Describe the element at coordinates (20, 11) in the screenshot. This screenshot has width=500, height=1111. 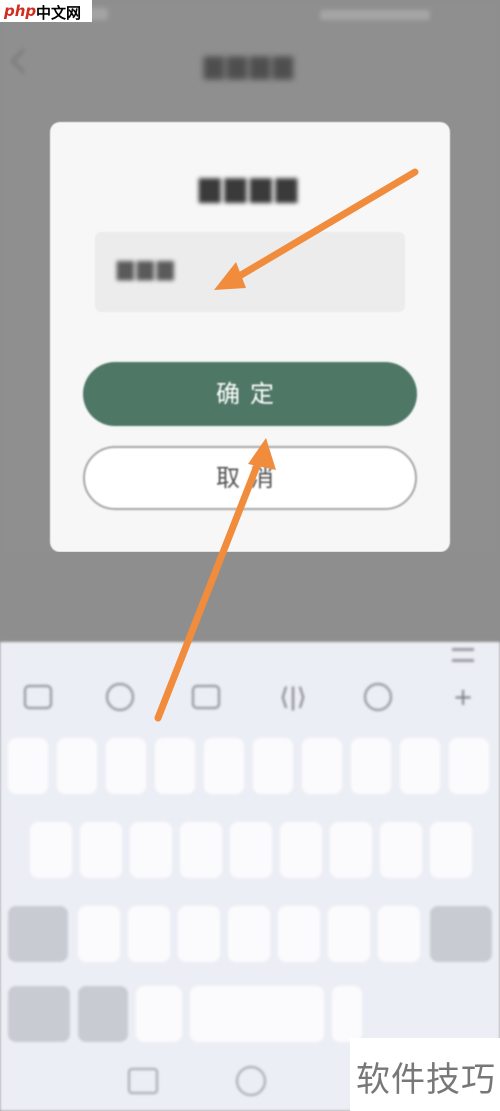
I see `logo-php: php` at that location.